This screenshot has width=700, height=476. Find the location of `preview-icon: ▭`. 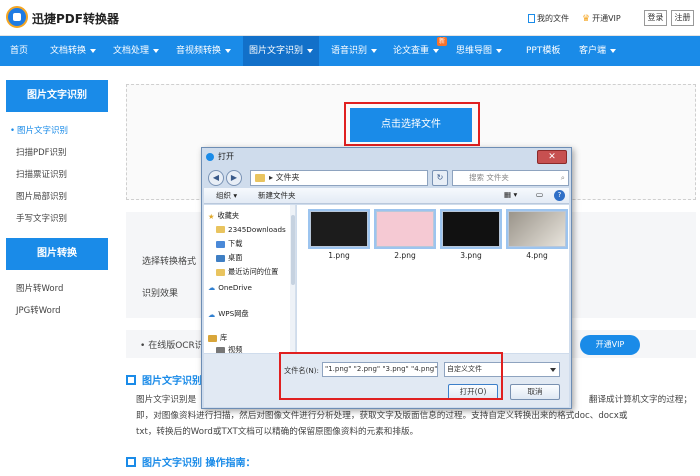

preview-icon: ▭ is located at coordinates (540, 194).